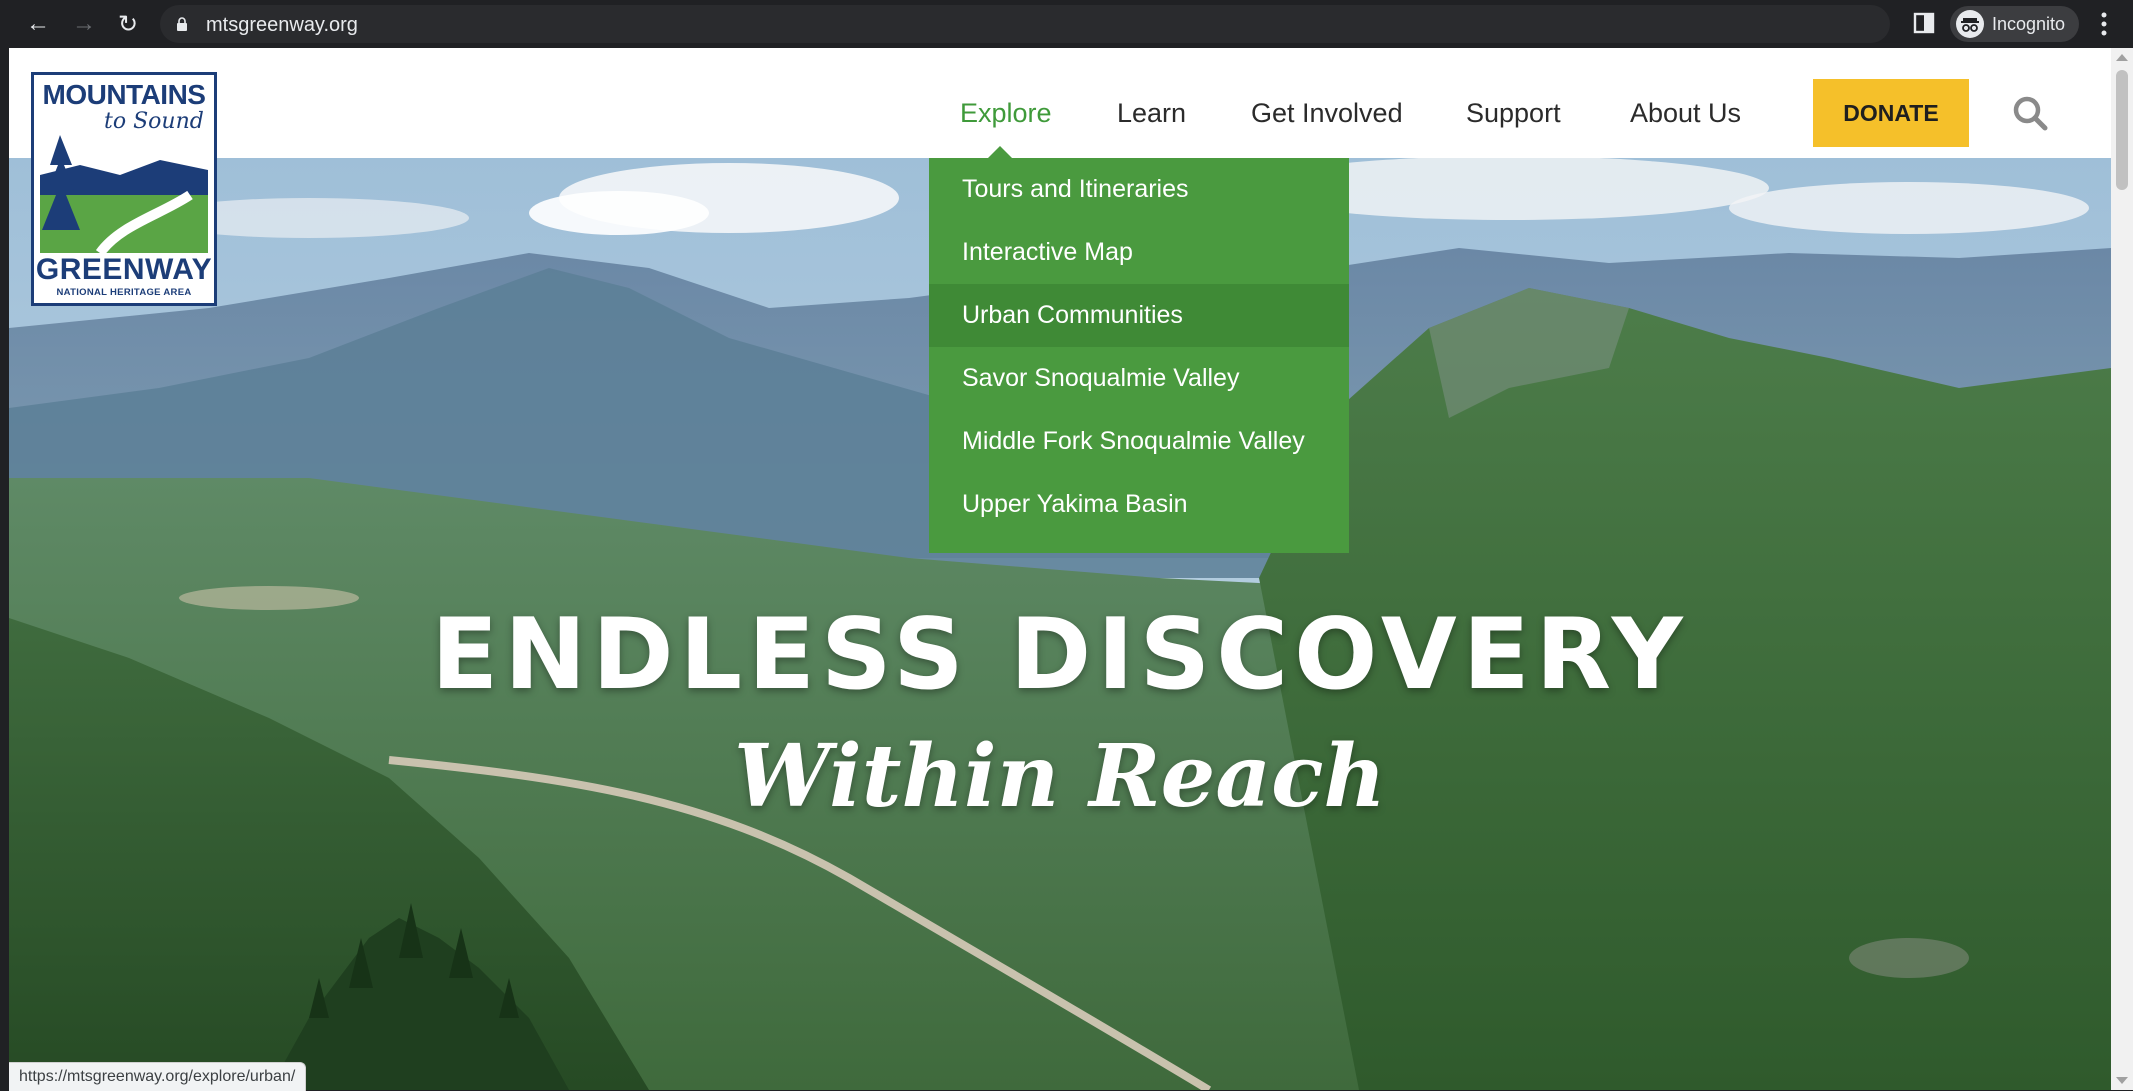 The width and height of the screenshot is (2133, 1091). I want to click on arrow-left-icon: ←, so click(38, 23).